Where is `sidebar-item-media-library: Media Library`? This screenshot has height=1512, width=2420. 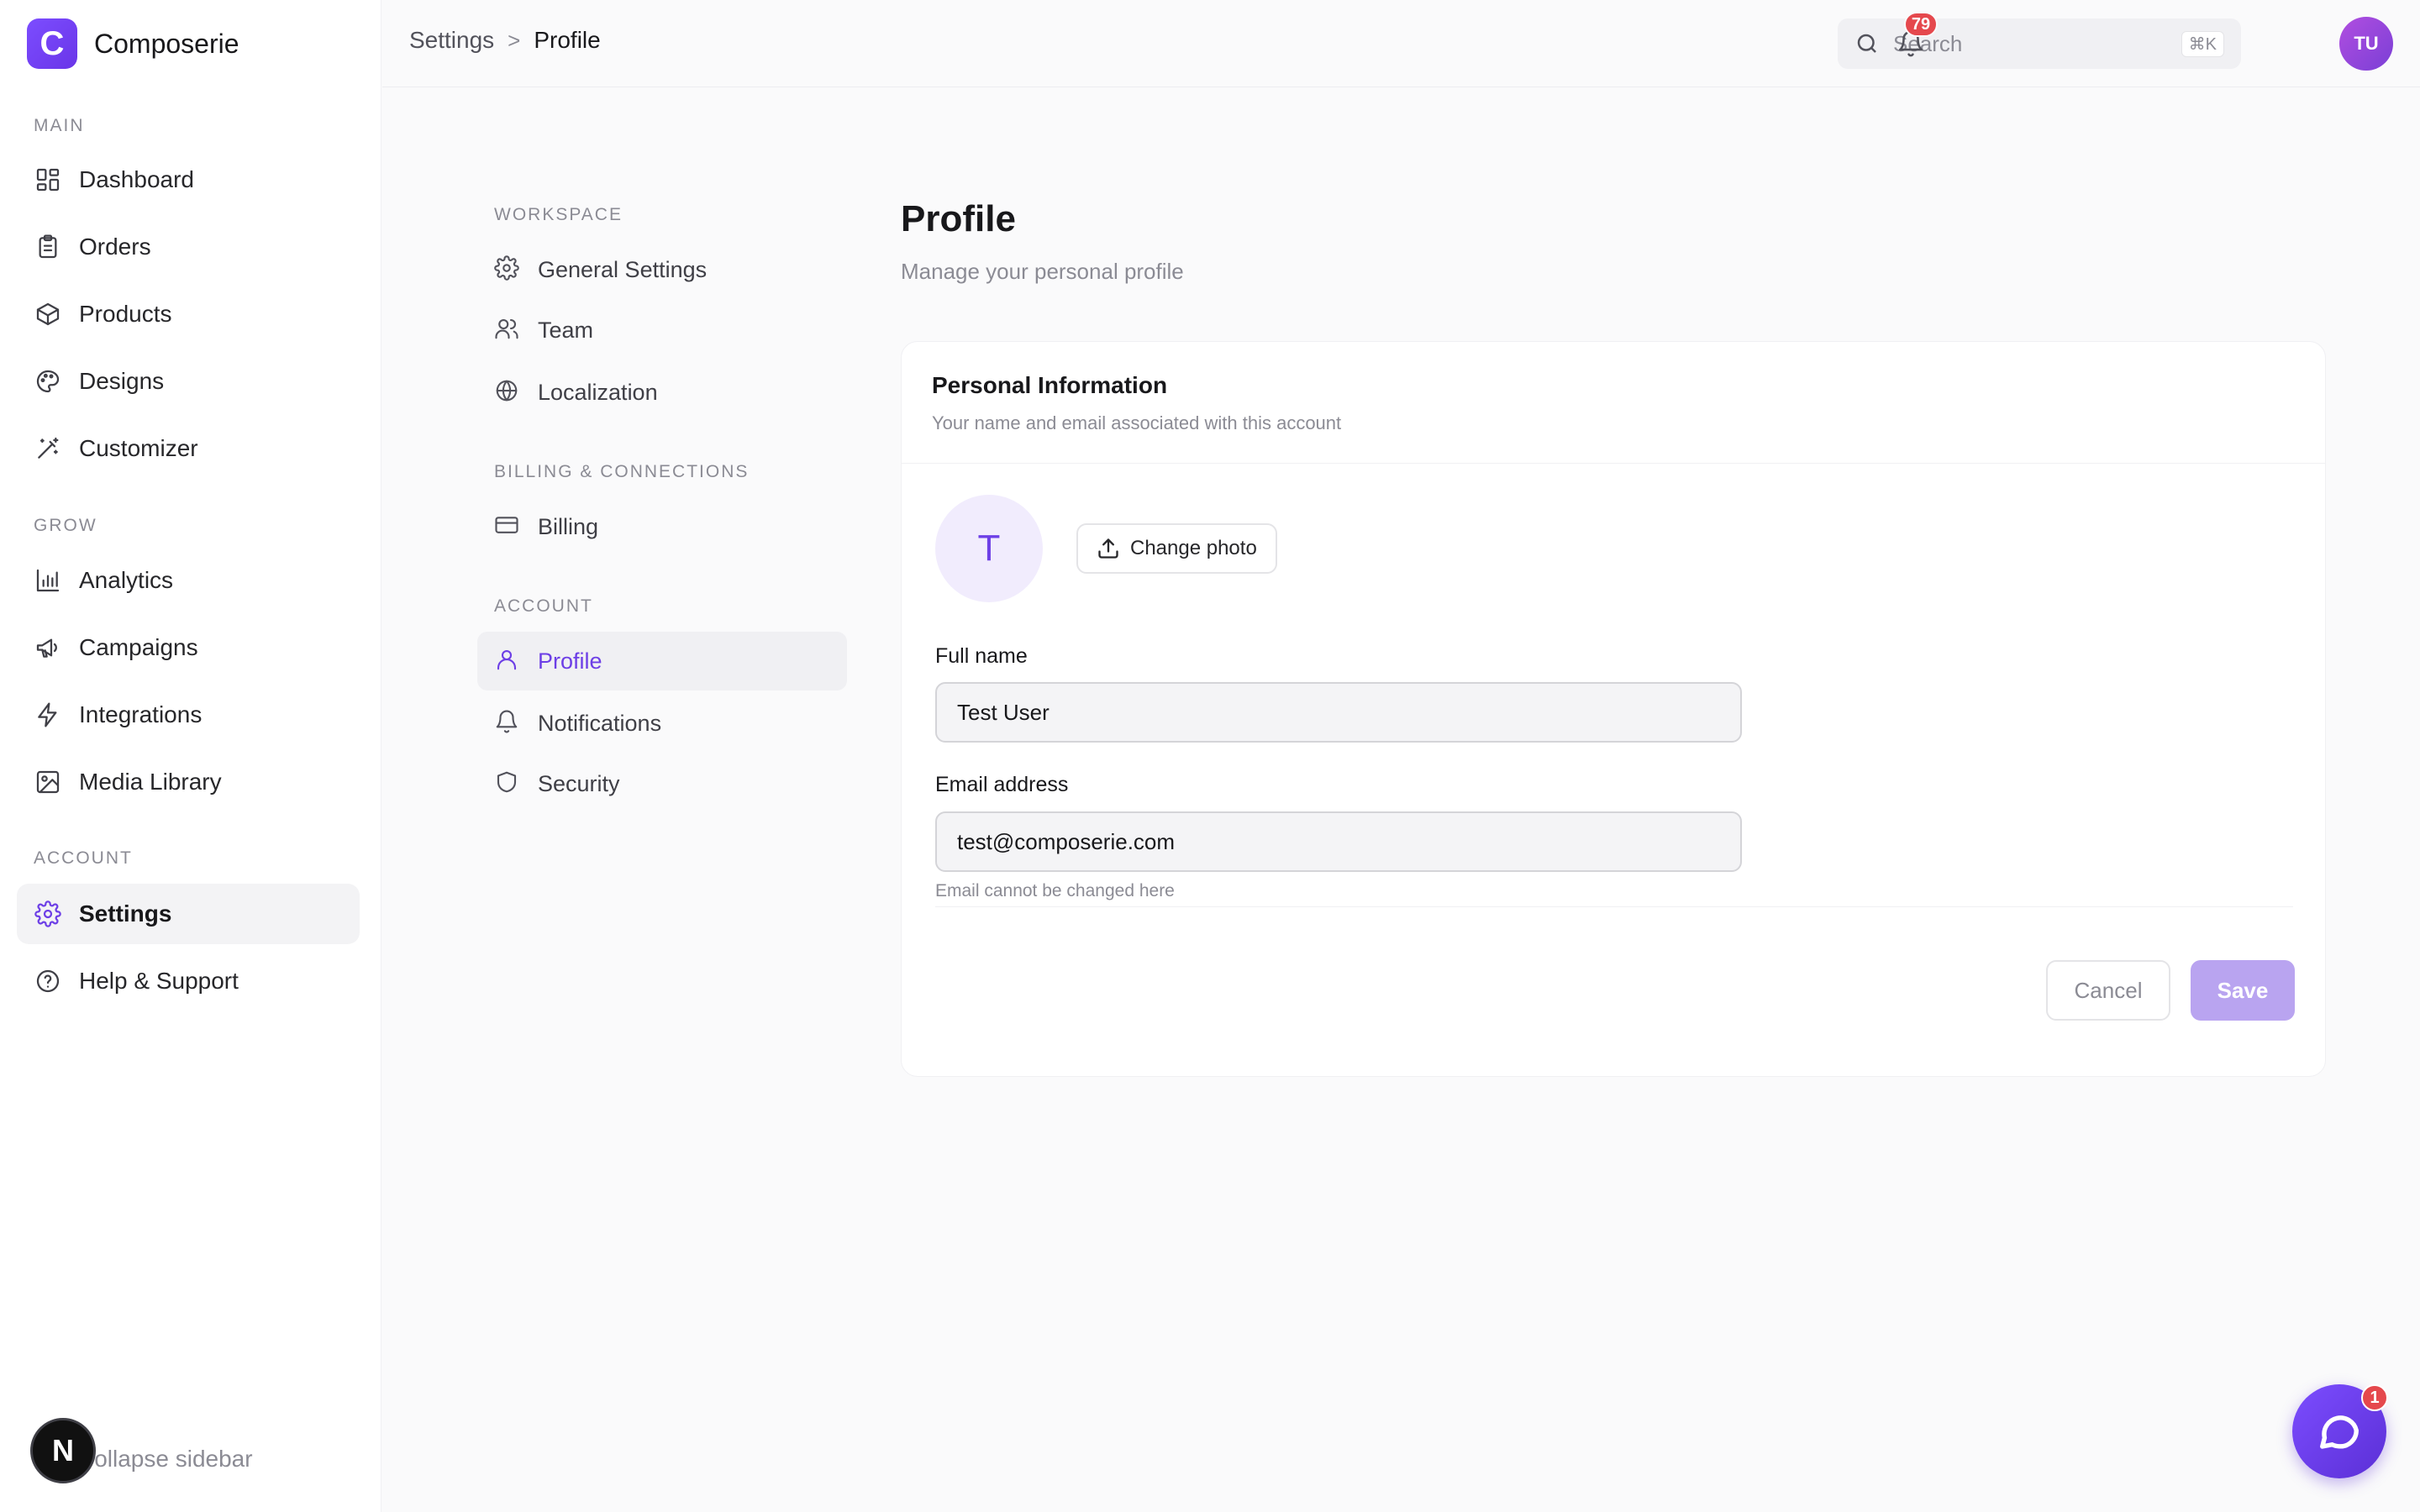
sidebar-item-media-library: Media Library is located at coordinates (188, 782).